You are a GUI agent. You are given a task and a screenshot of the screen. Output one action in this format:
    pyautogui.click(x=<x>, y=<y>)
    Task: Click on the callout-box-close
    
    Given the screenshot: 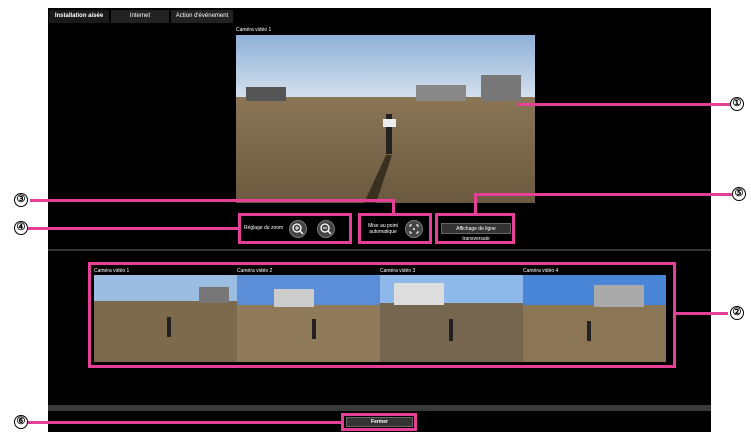 What is the action you would take?
    pyautogui.click(x=379, y=422)
    